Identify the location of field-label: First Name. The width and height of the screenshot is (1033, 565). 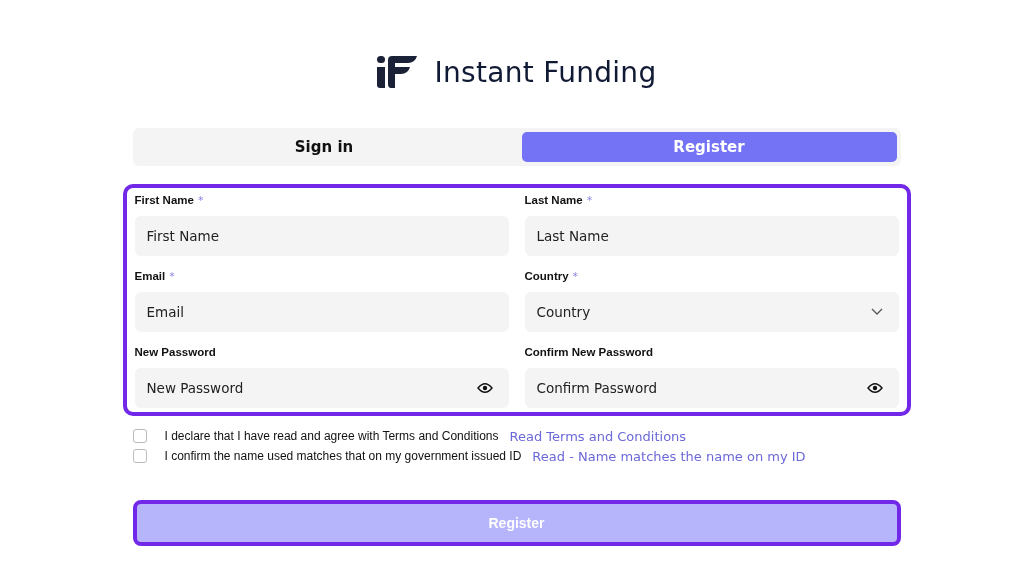
(164, 200).